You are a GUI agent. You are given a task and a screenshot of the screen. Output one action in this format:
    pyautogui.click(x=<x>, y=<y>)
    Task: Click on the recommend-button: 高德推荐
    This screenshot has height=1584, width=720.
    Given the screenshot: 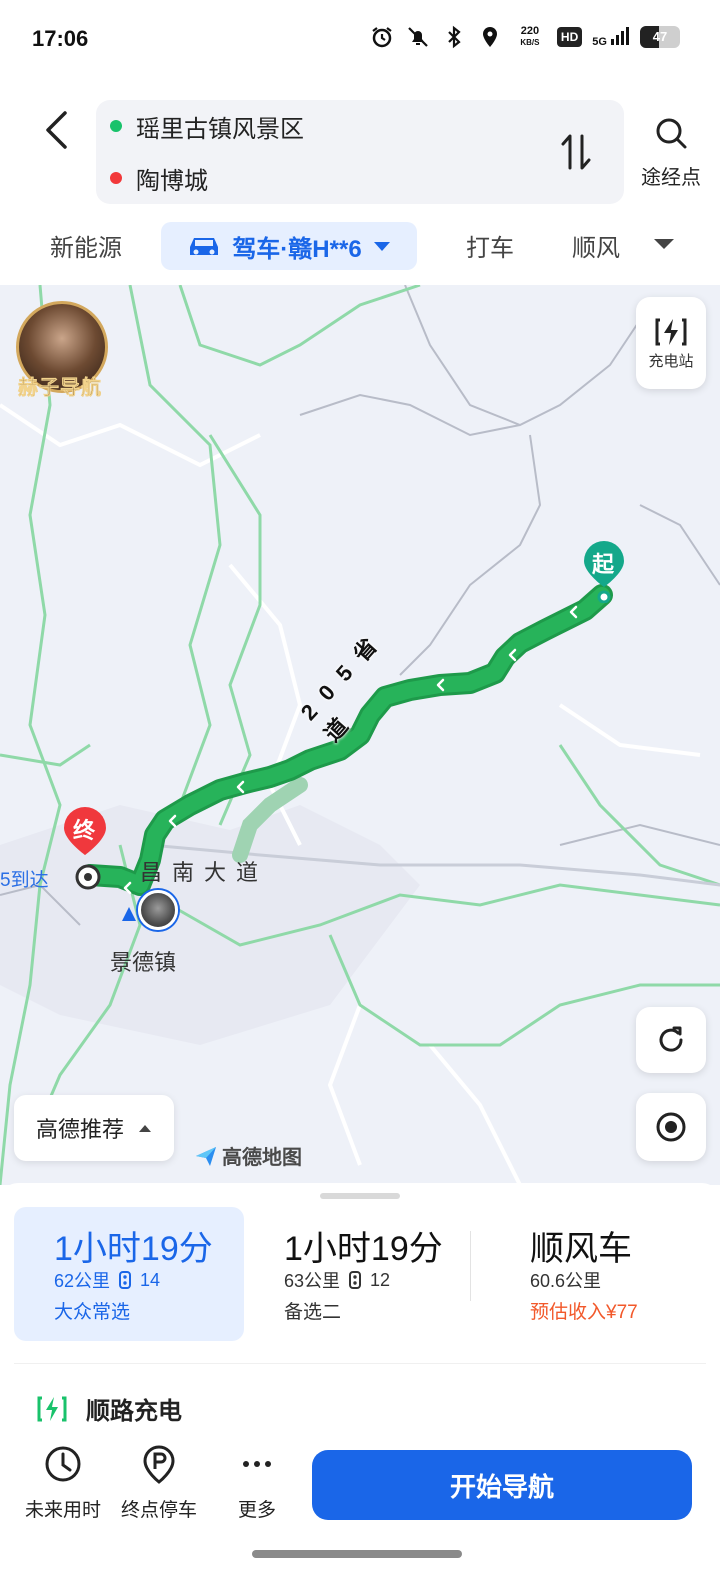 What is the action you would take?
    pyautogui.click(x=94, y=1128)
    